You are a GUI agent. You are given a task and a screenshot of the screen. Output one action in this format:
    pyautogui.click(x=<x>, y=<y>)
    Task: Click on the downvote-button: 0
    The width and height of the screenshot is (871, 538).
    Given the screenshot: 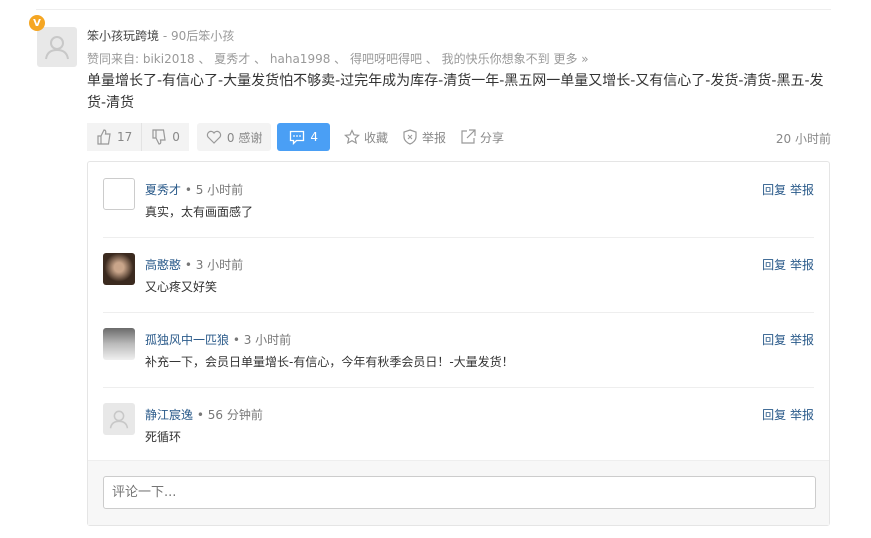 What is the action you would take?
    pyautogui.click(x=165, y=137)
    